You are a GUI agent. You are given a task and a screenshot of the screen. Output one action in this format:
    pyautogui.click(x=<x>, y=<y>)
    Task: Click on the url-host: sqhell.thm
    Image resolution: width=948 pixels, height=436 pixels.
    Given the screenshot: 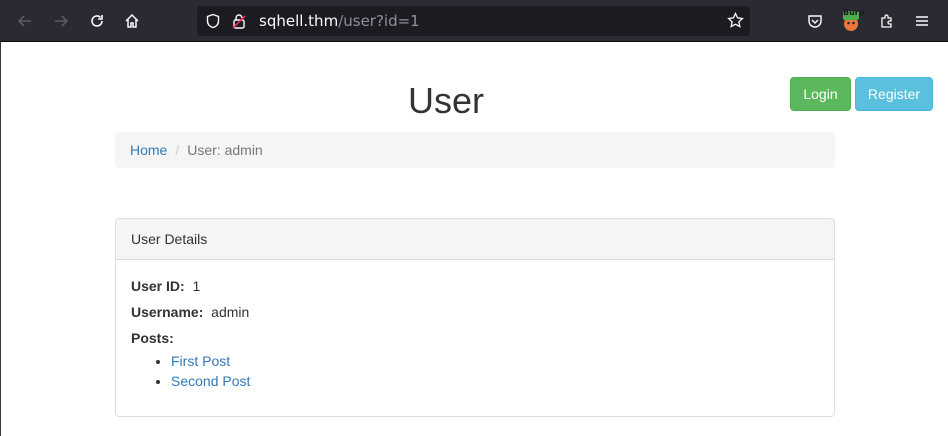 What is the action you would take?
    pyautogui.click(x=299, y=21)
    